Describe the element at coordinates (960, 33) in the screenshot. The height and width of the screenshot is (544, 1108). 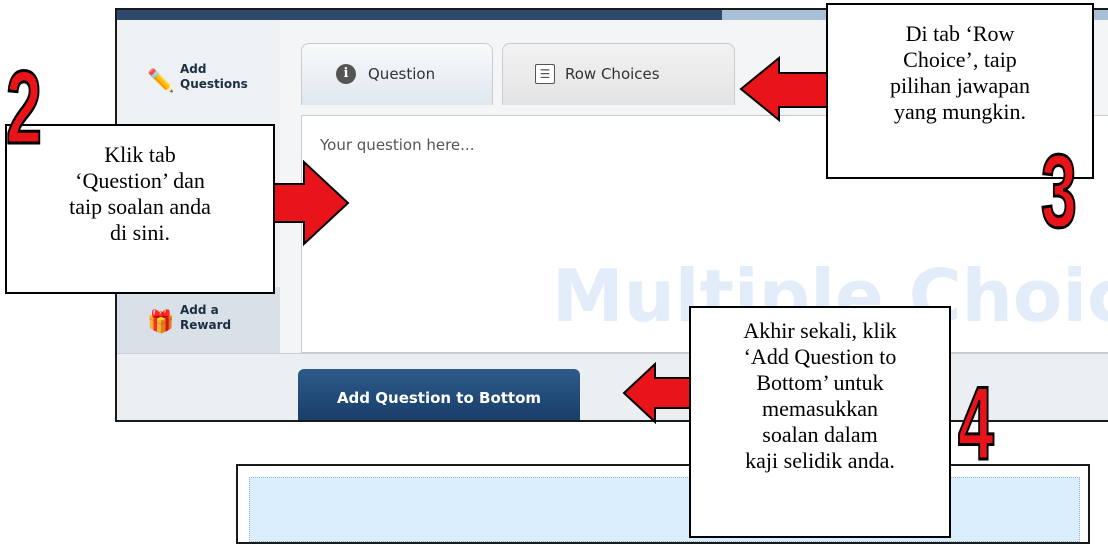
I see `callout-line: Di tab ‘Row` at that location.